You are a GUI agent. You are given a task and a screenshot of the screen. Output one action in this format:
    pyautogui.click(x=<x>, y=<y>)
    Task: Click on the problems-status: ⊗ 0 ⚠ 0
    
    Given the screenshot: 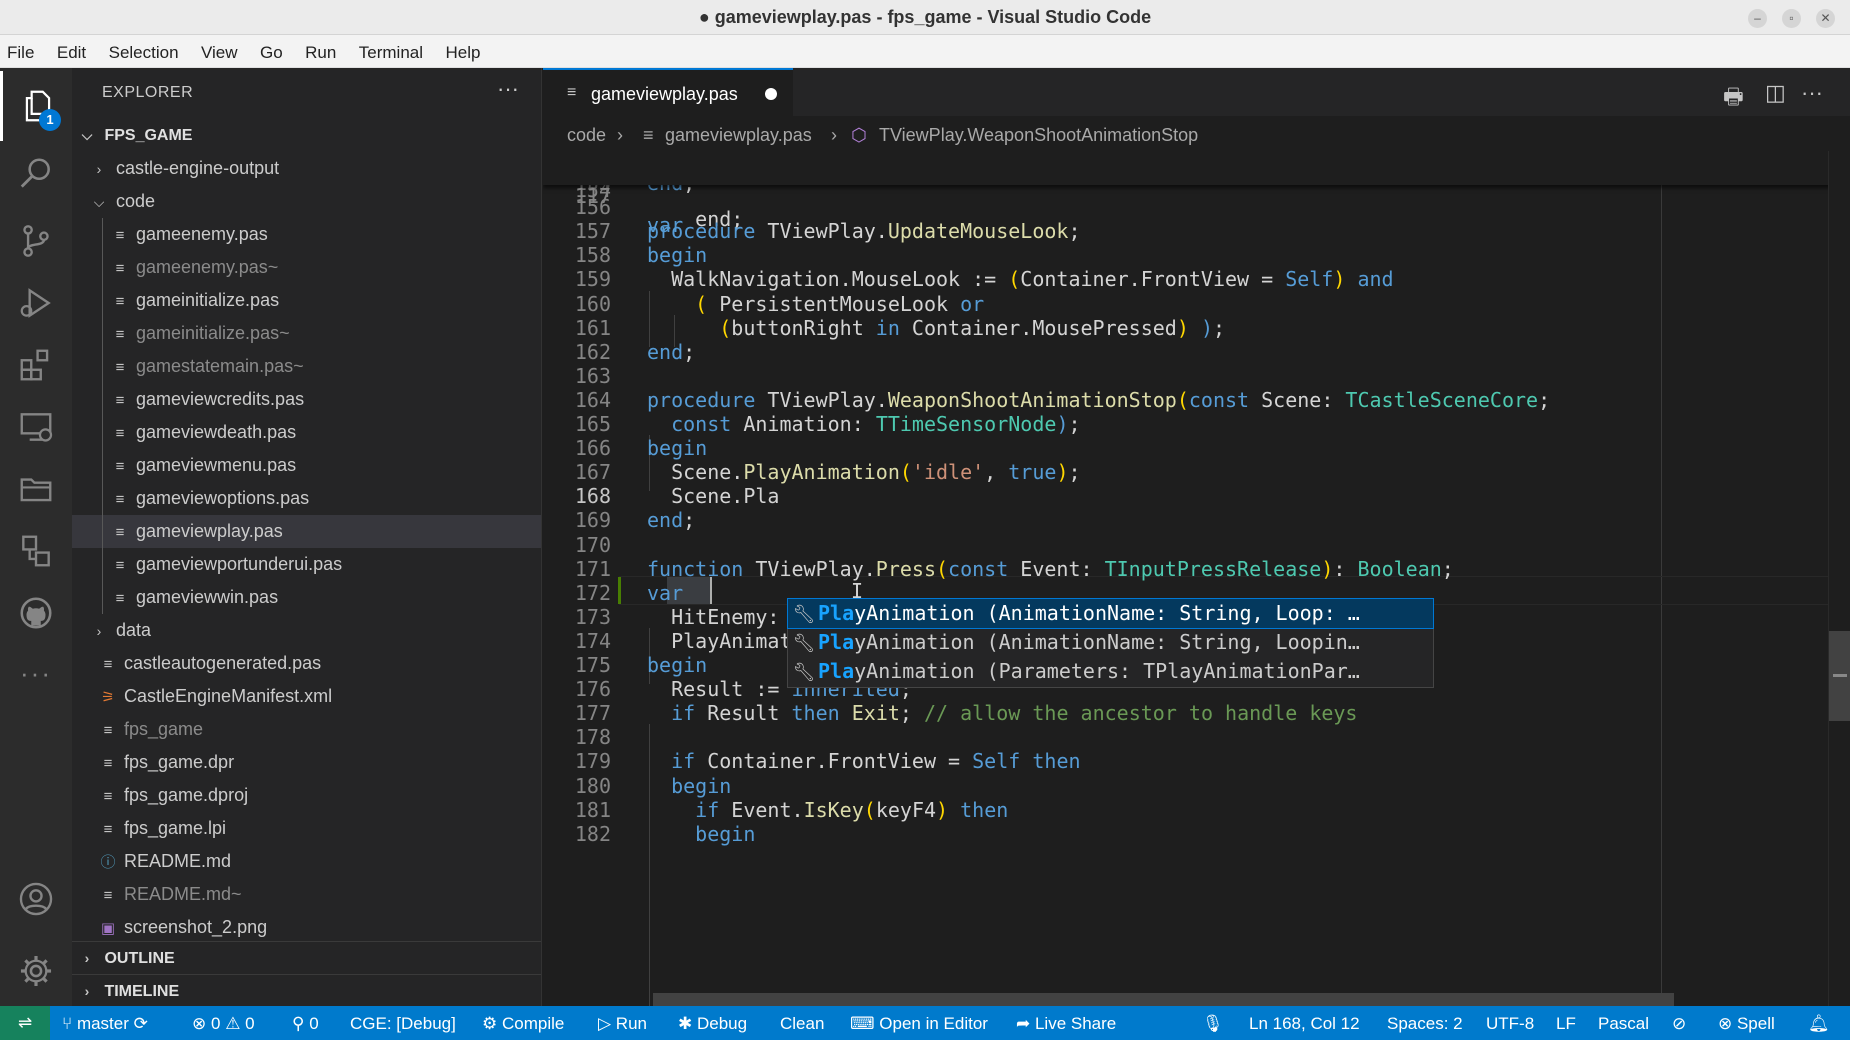 What is the action you would take?
    pyautogui.click(x=223, y=1024)
    